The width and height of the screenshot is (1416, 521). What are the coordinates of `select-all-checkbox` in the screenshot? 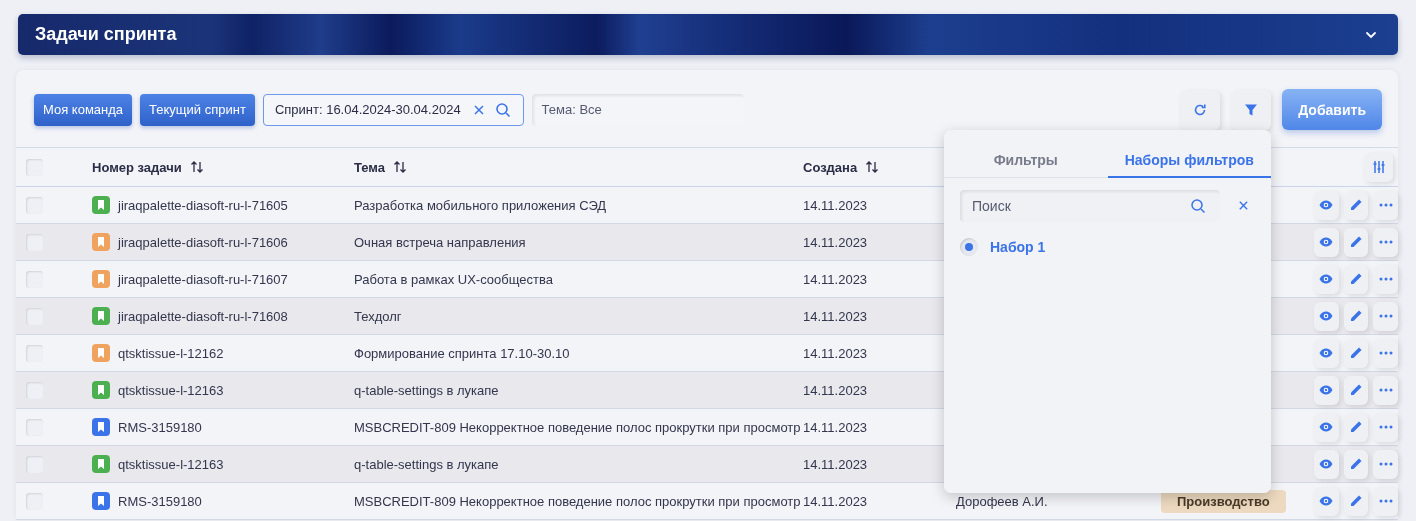 It's located at (34, 167).